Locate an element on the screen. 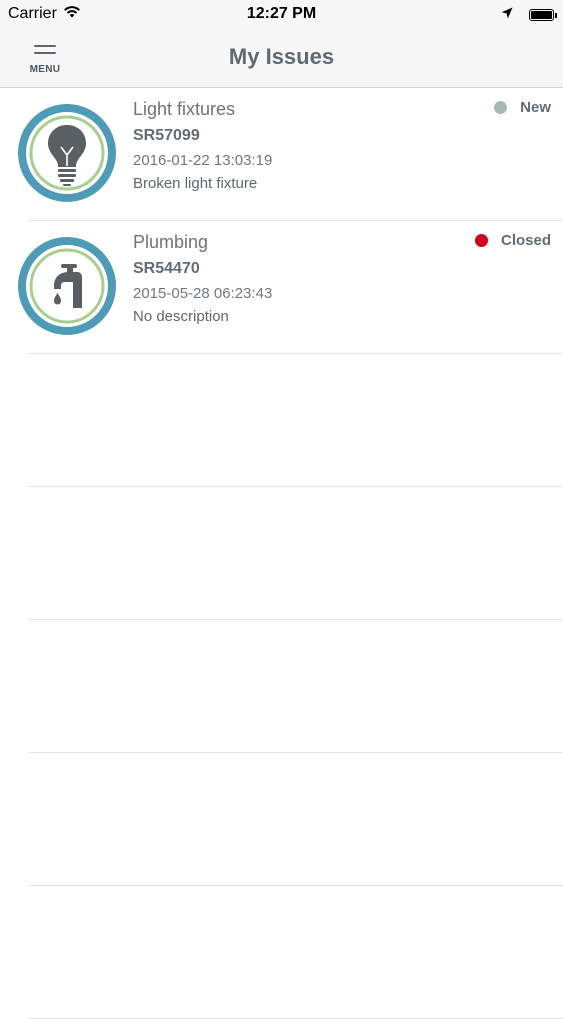  status-bar: Carrier 12:27 PM is located at coordinates (281, 15).